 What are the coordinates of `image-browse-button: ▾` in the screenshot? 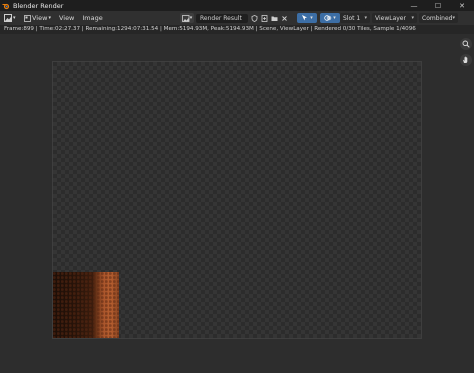 It's located at (187, 18).